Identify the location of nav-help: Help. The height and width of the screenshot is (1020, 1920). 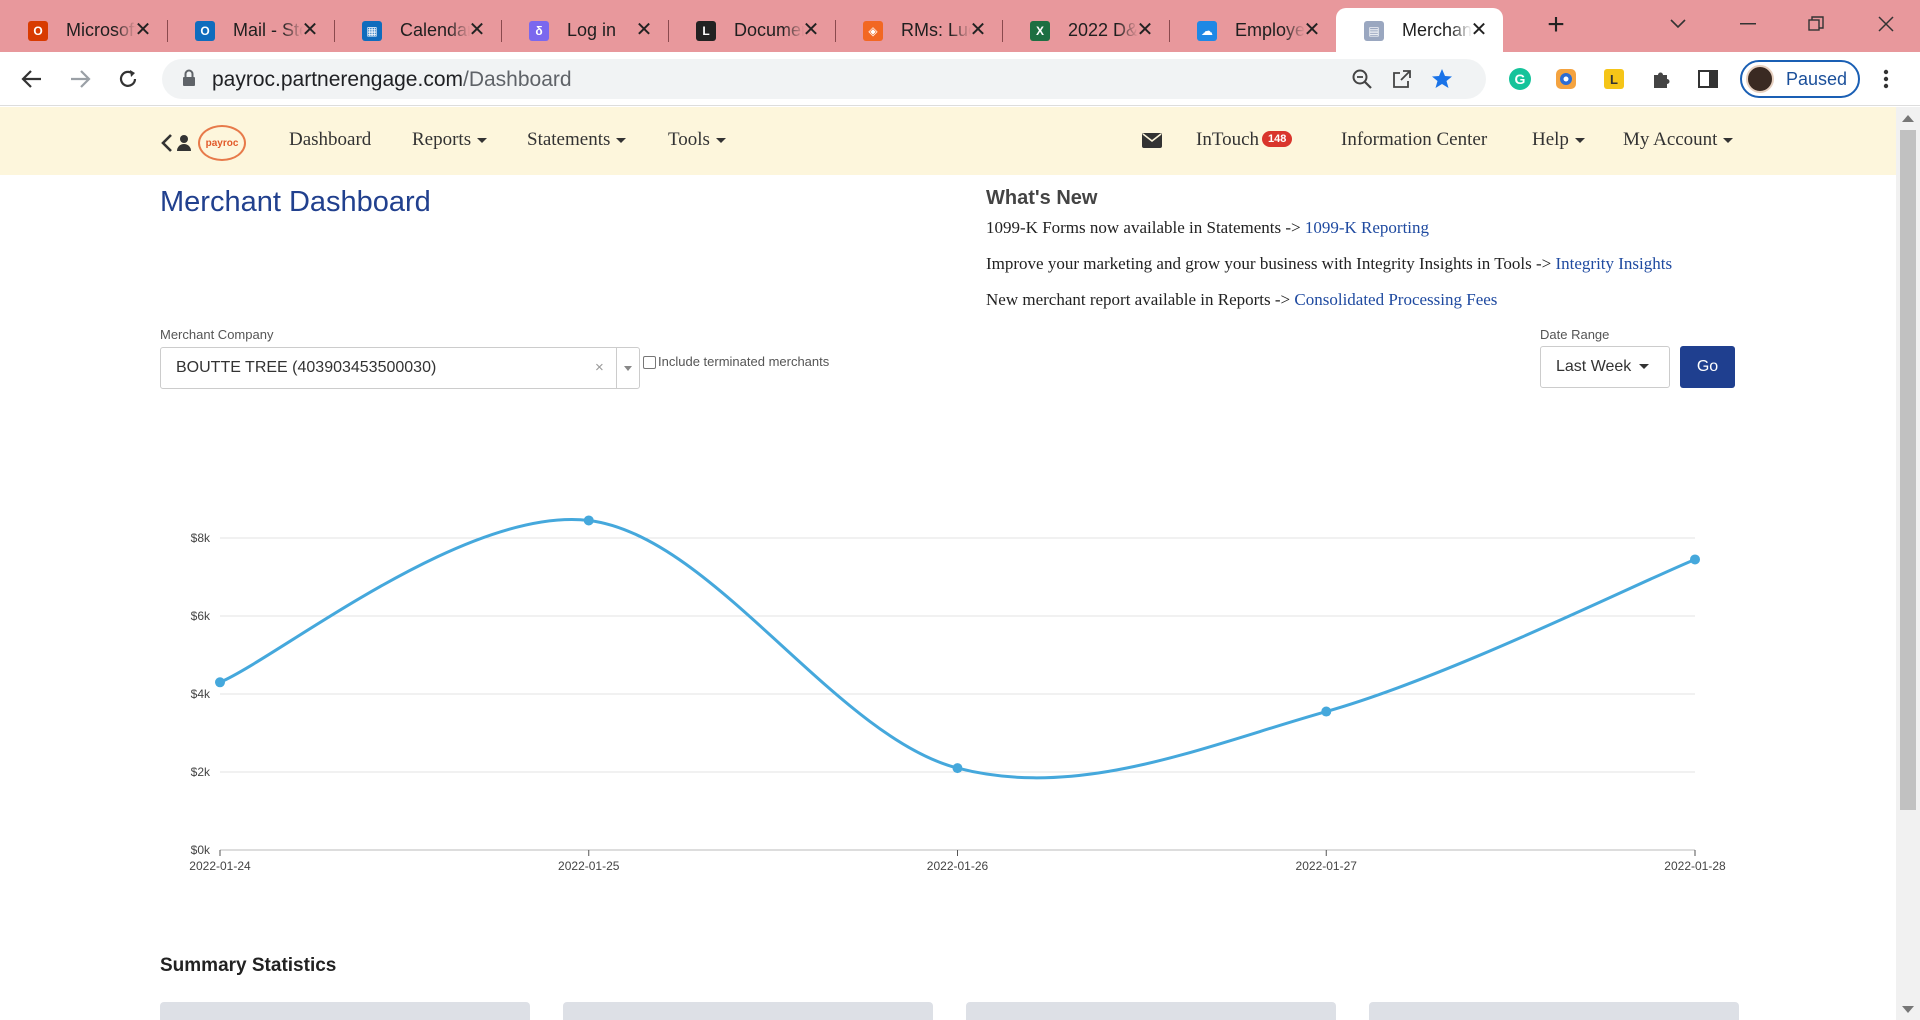
(1558, 140).